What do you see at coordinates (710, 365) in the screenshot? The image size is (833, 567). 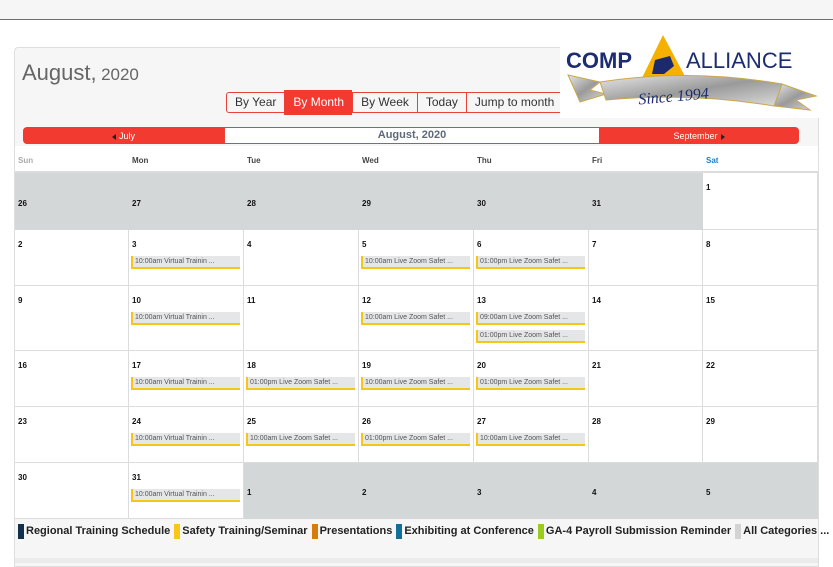 I see `day-number: 22` at bounding box center [710, 365].